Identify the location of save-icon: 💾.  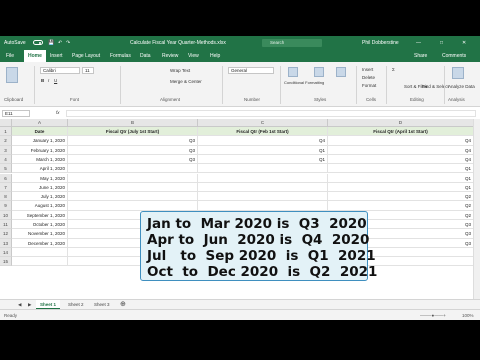
(51, 43).